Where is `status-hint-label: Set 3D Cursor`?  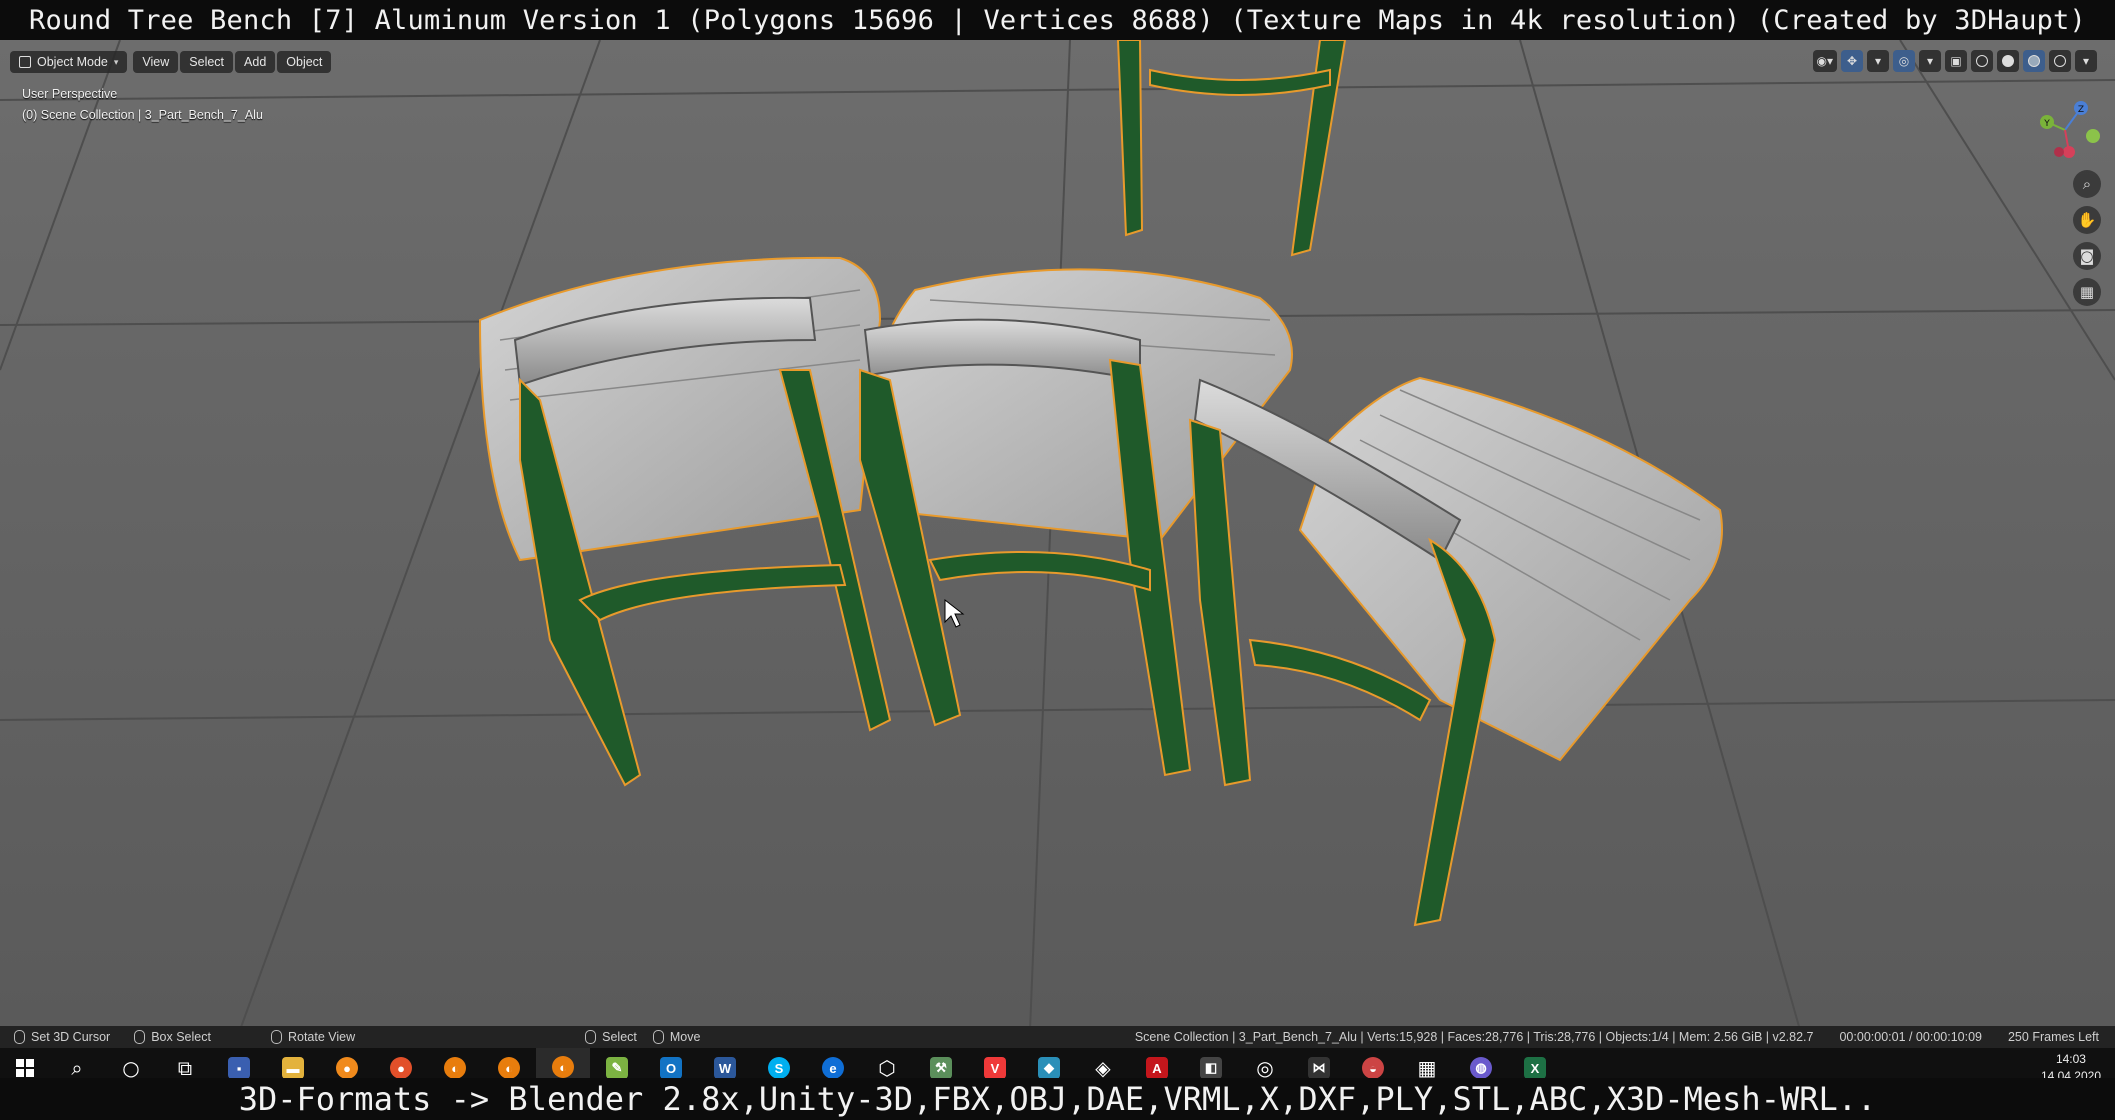 status-hint-label: Set 3D Cursor is located at coordinates (71, 1037).